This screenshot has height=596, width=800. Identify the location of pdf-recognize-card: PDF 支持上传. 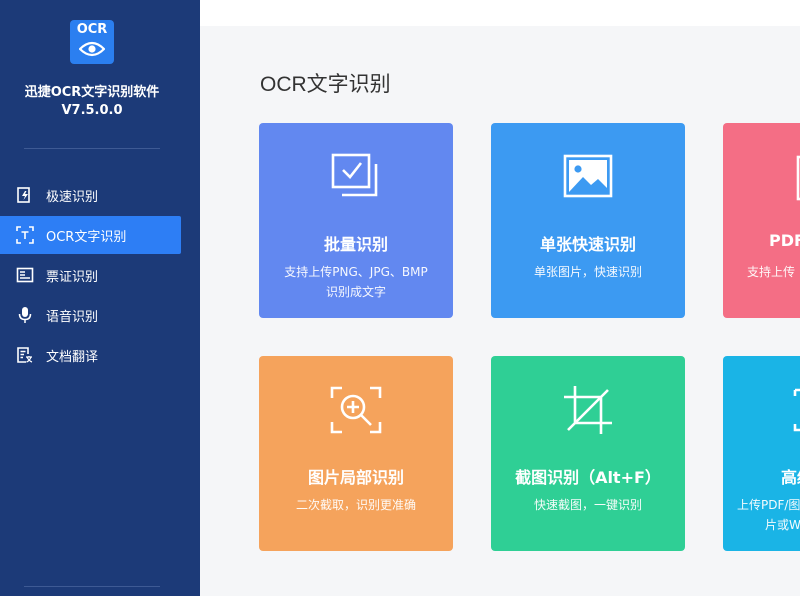
(761, 220).